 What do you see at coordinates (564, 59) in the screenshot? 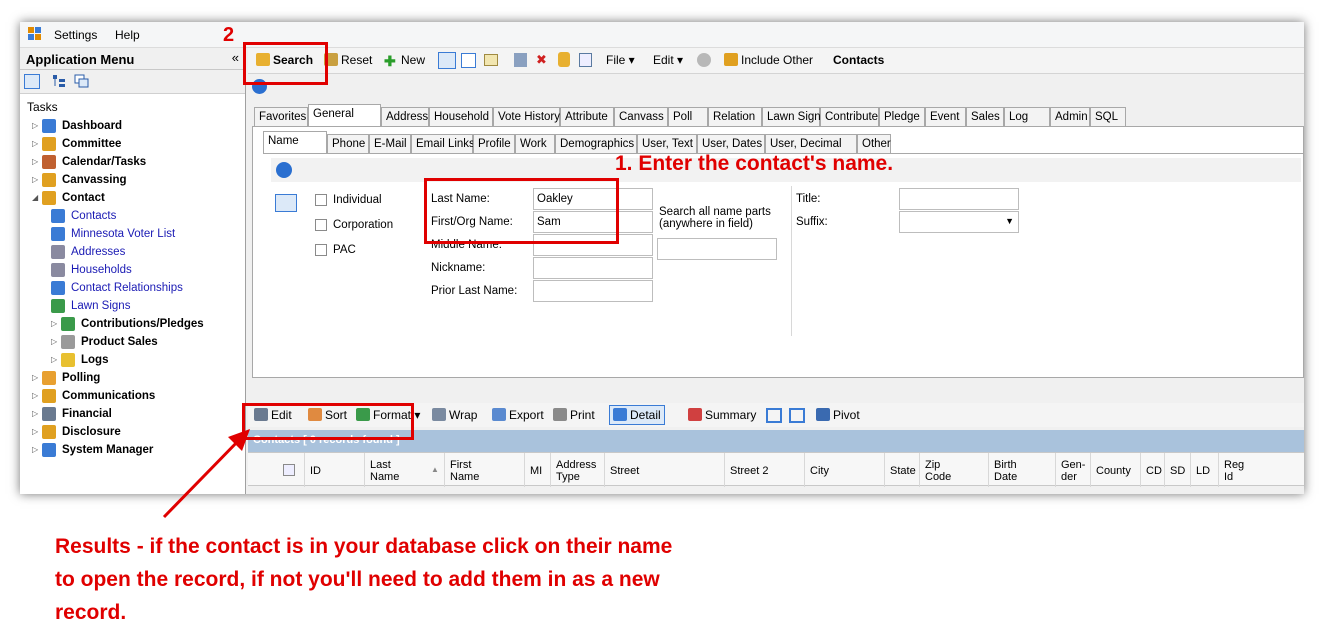
I see `lock-icon` at bounding box center [564, 59].